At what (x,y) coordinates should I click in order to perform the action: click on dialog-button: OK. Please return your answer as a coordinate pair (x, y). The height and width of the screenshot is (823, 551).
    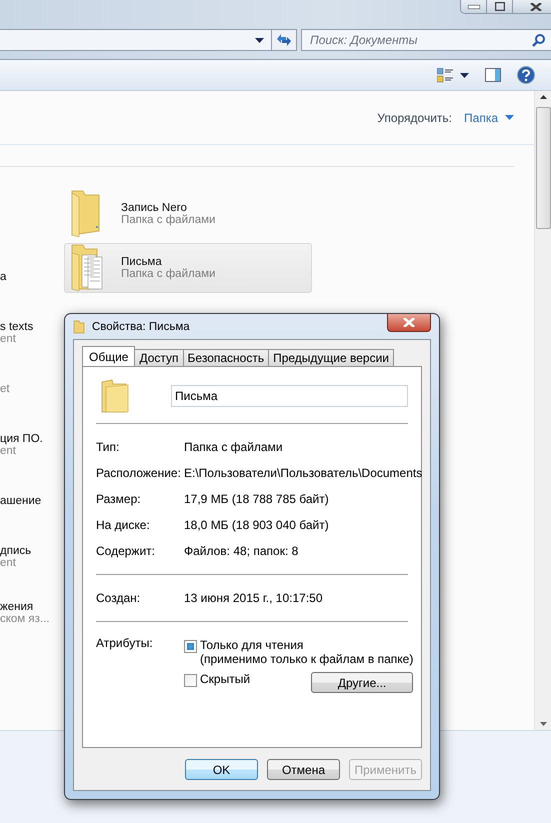
    Looking at the image, I should click on (221, 769).